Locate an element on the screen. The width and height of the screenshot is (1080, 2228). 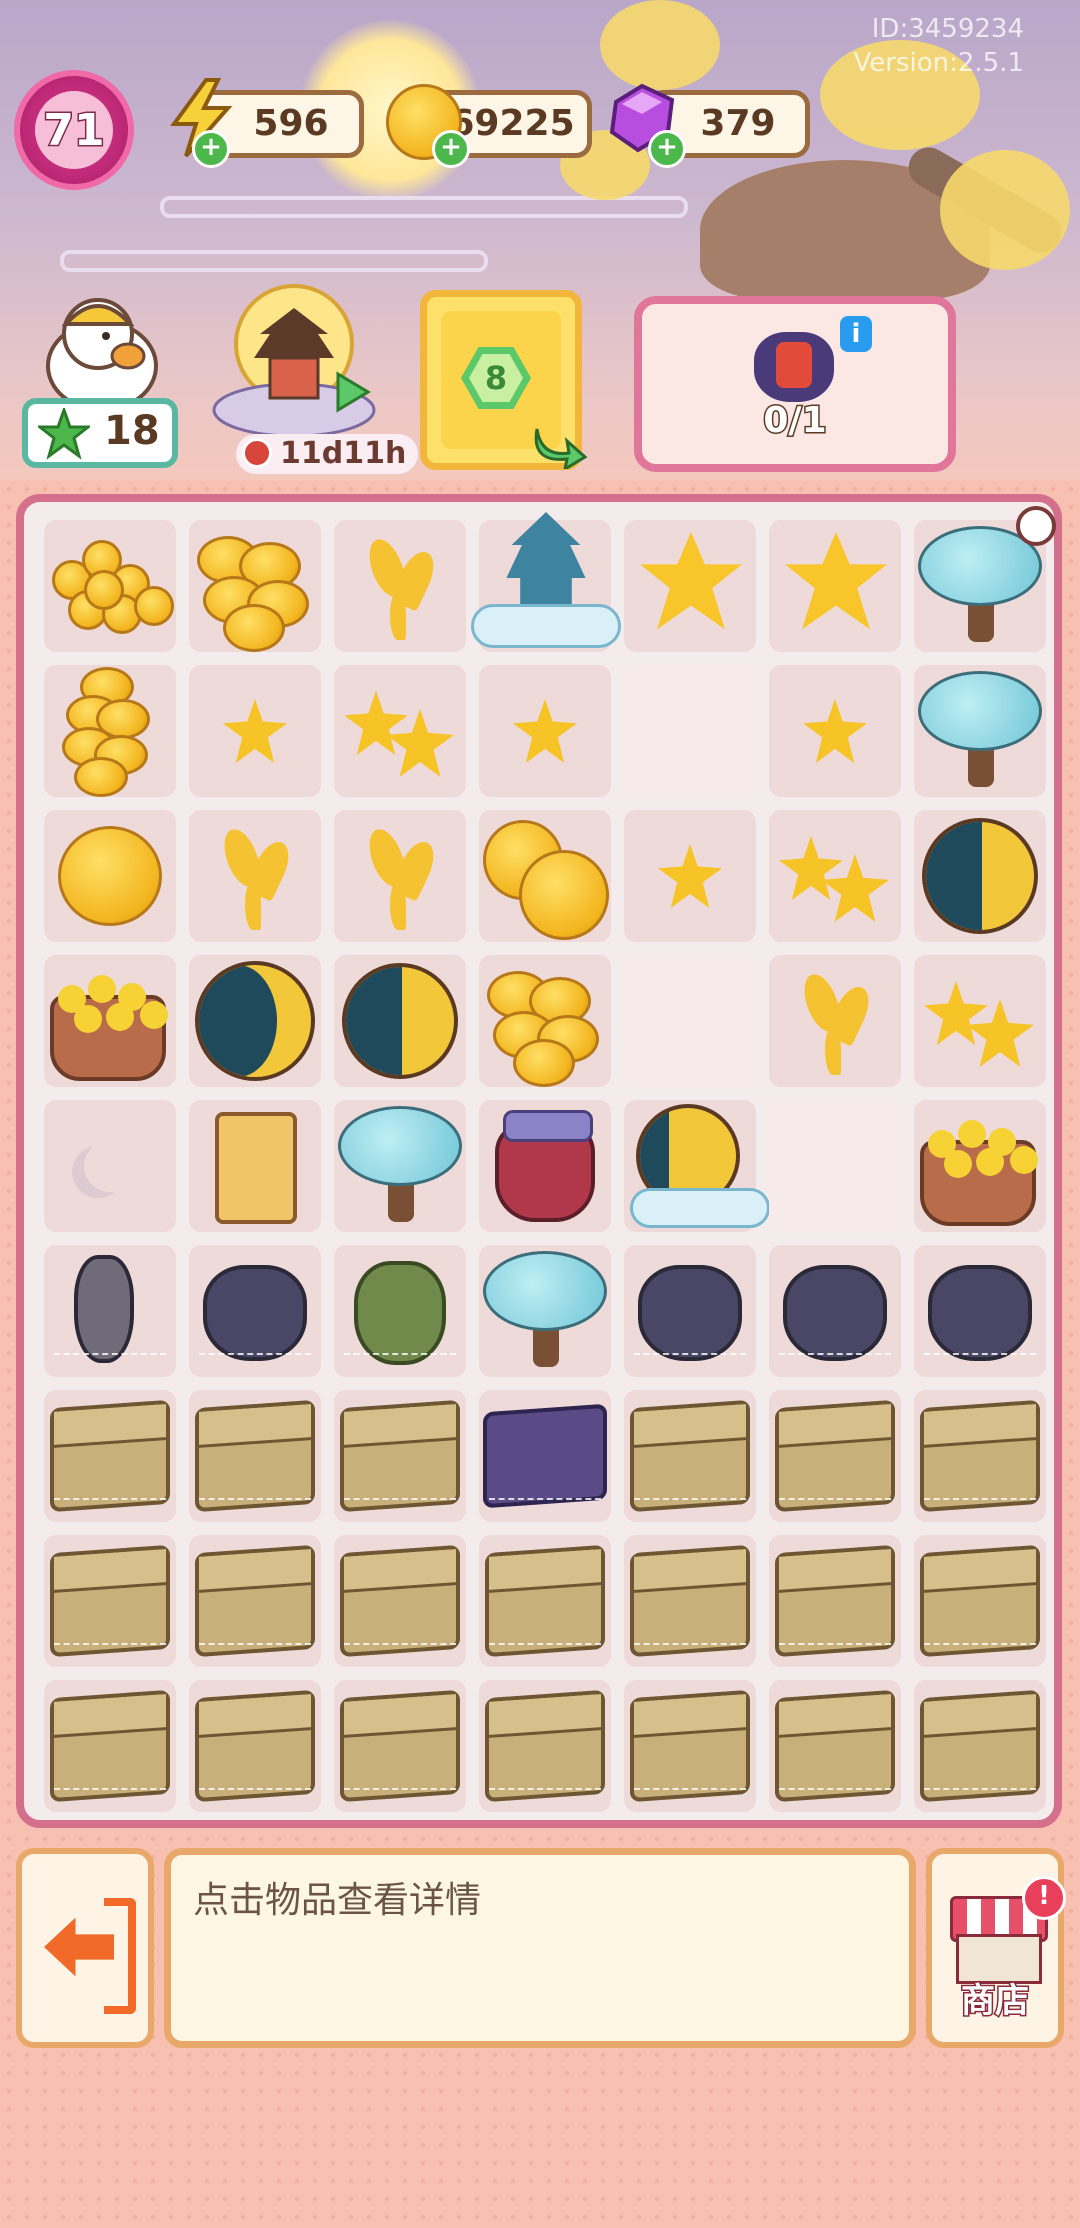
board-cell-webbed-vase is located at coordinates (110, 1311).